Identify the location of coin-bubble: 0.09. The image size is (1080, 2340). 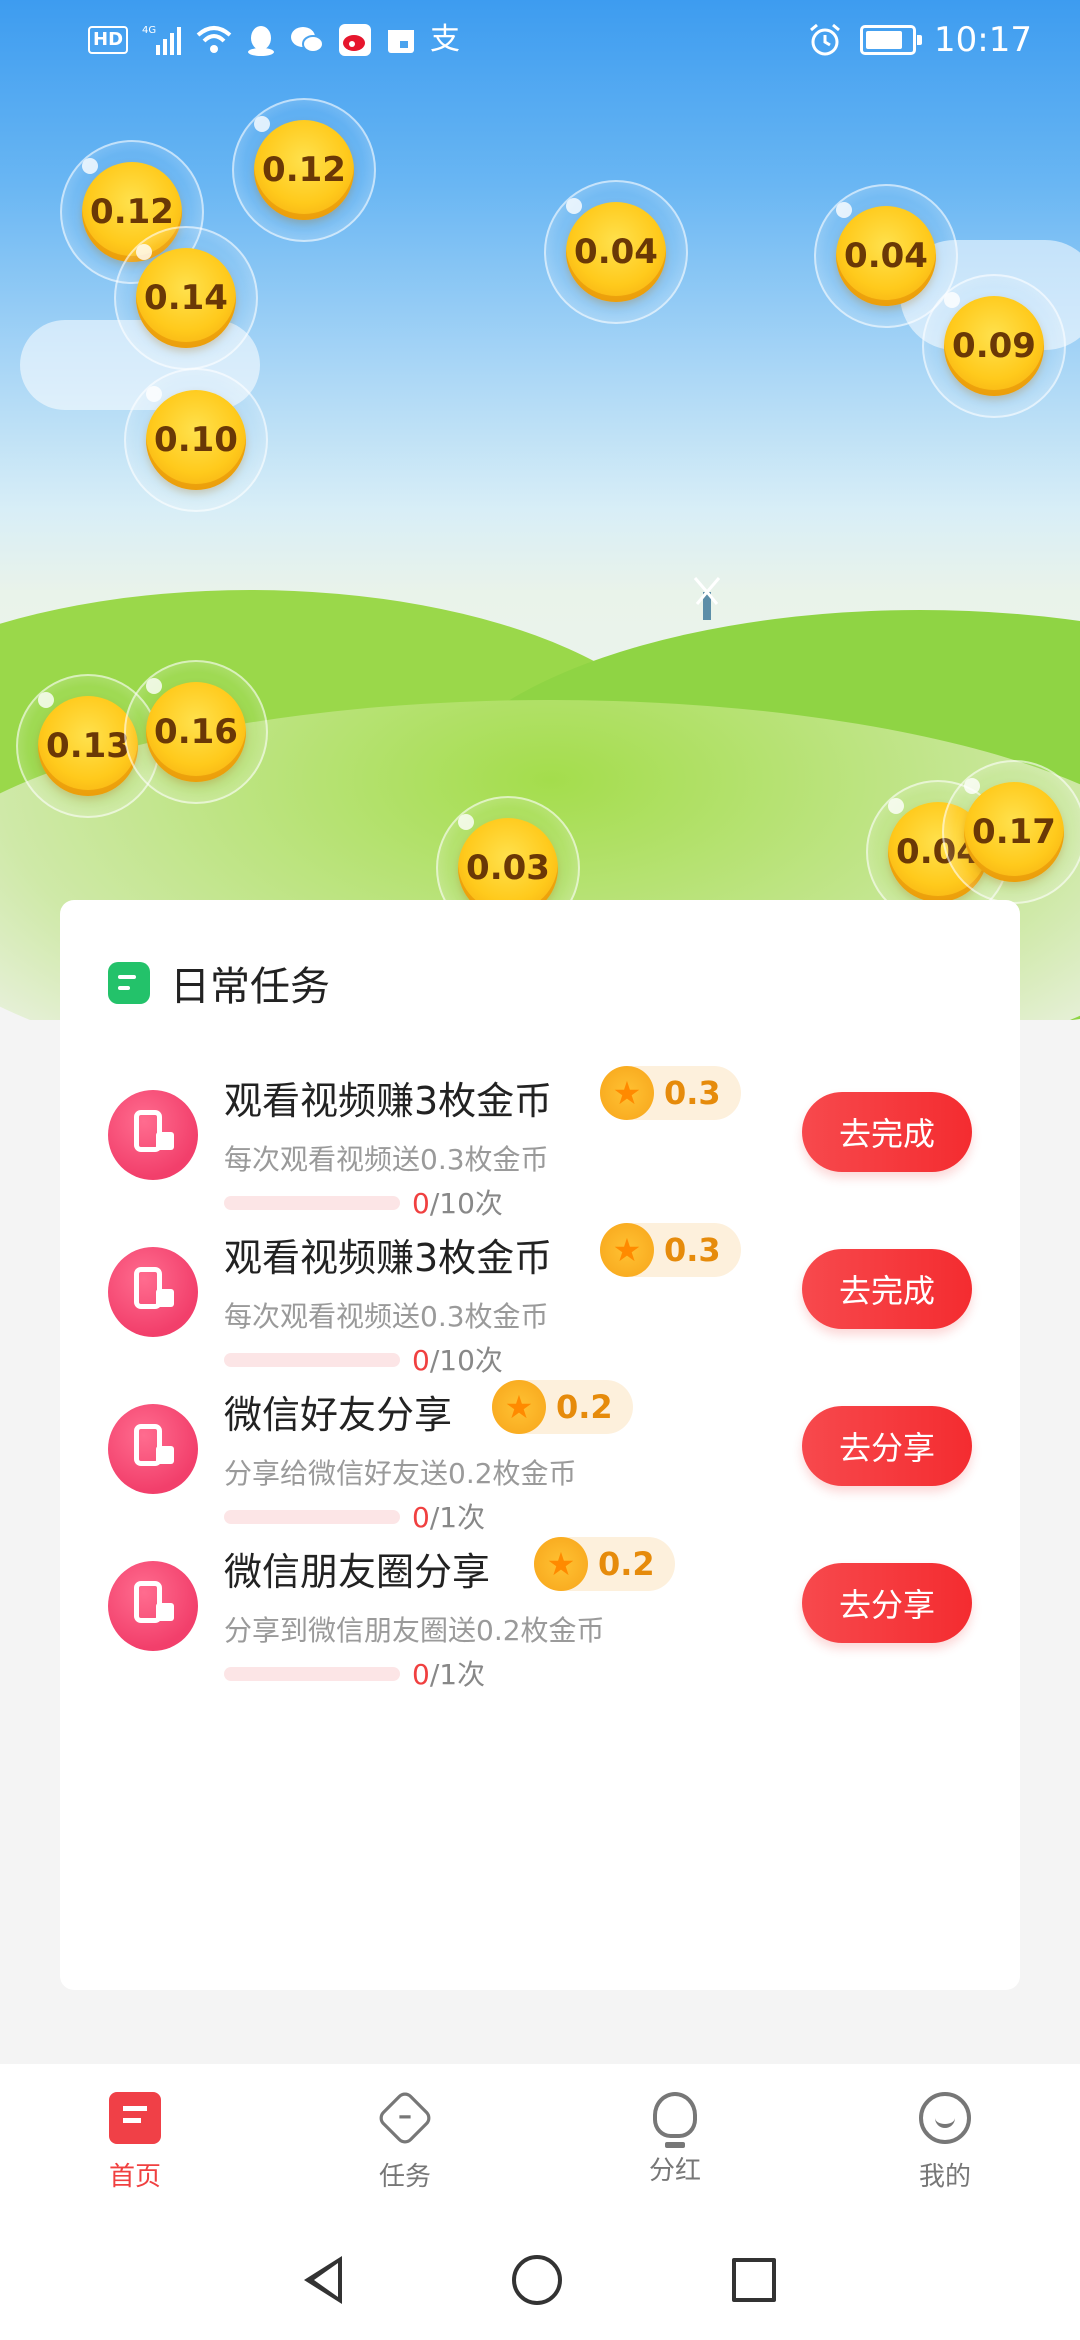
(994, 346).